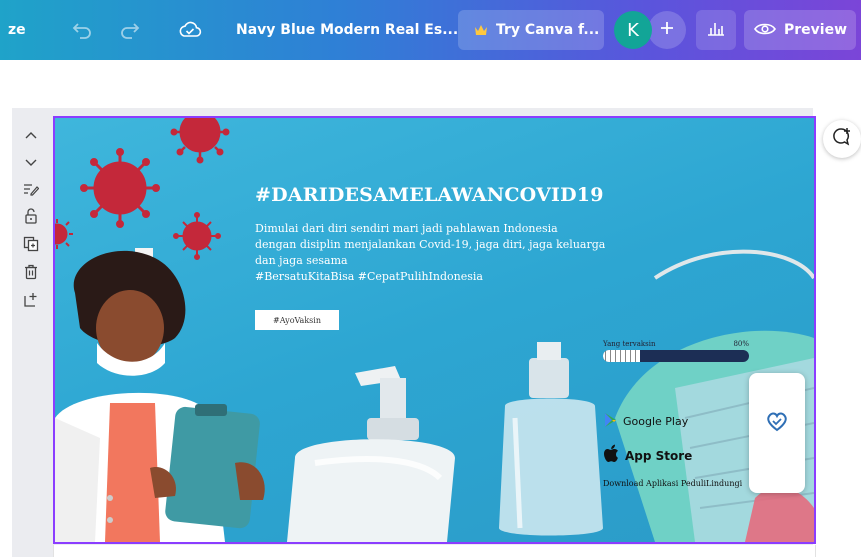 Image resolution: width=861 pixels, height=557 pixels. I want to click on resize-label: ze, so click(17, 30).